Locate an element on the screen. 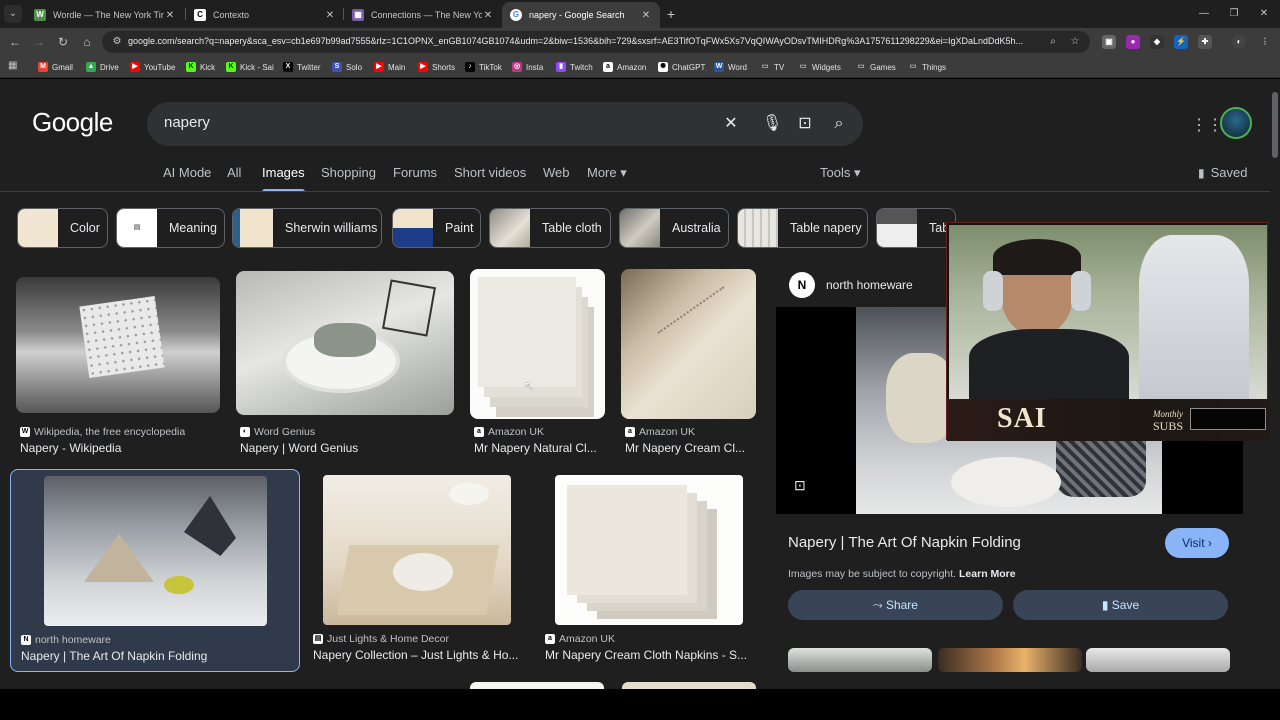 This screenshot has width=1280, height=720. preview-site-name: north homeware is located at coordinates (869, 285).